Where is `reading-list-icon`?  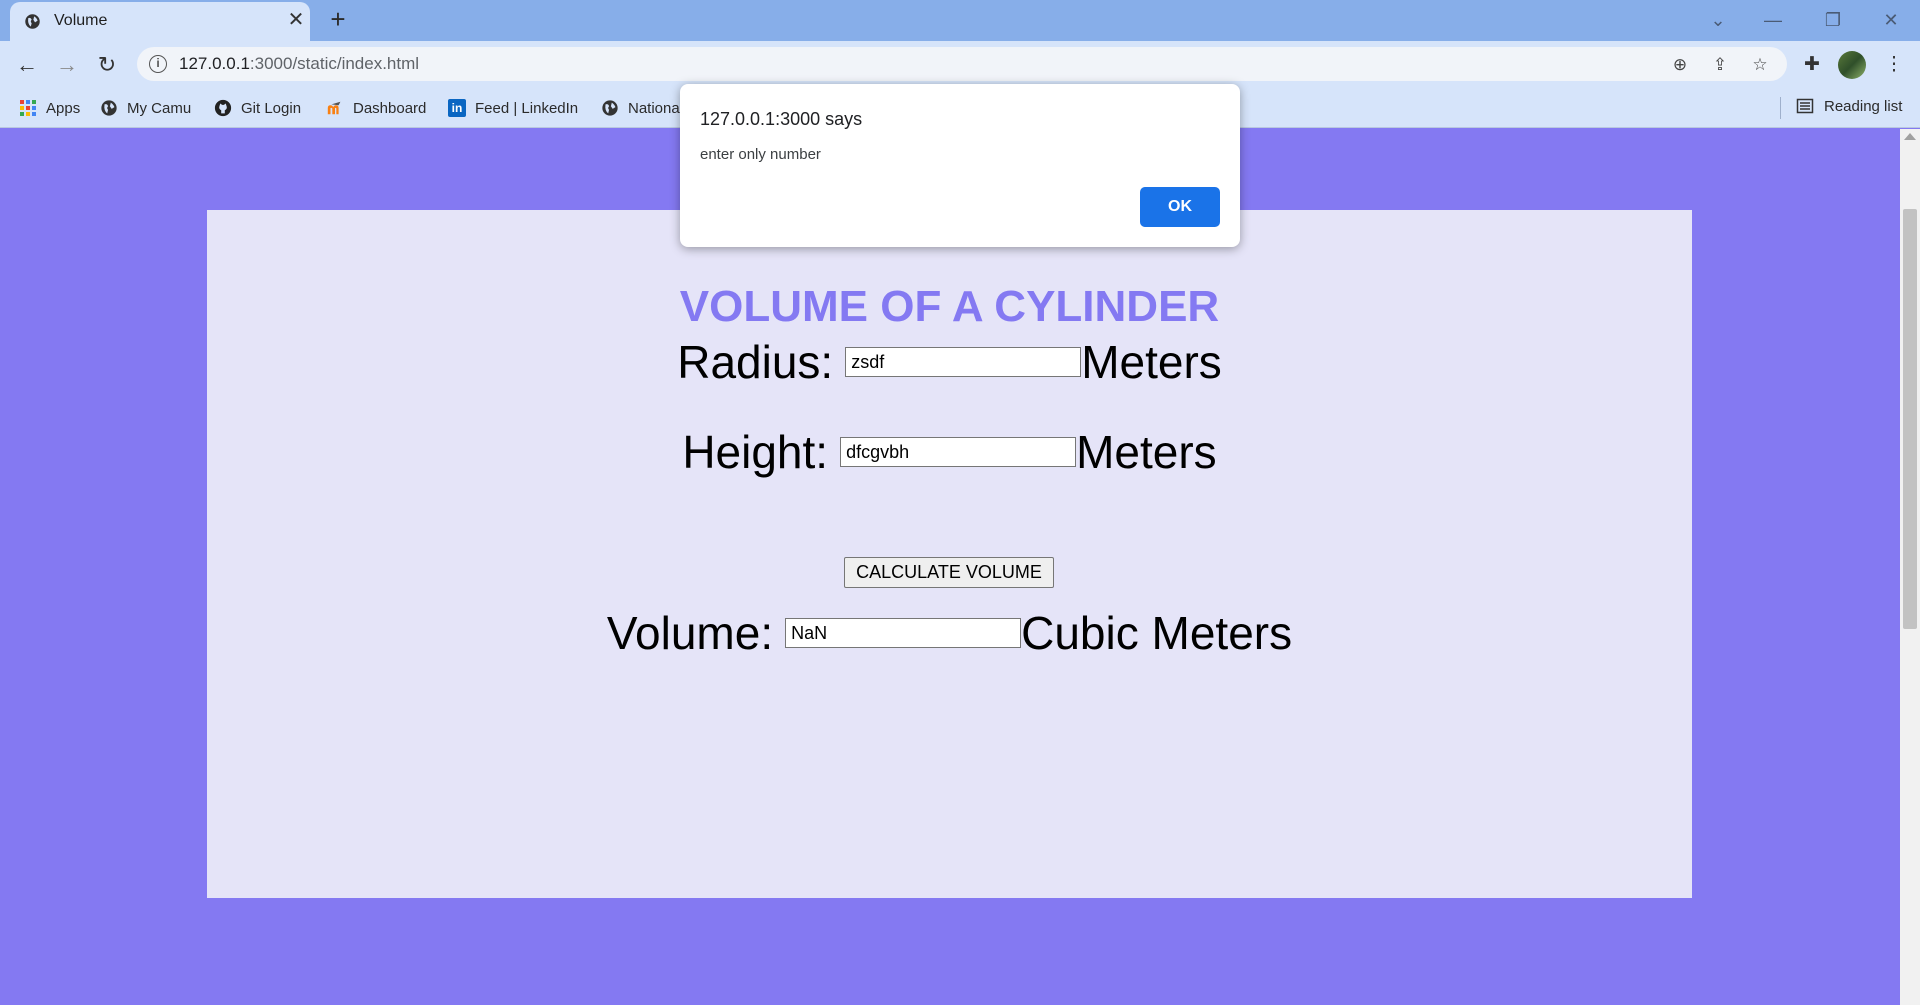 reading-list-icon is located at coordinates (1805, 106).